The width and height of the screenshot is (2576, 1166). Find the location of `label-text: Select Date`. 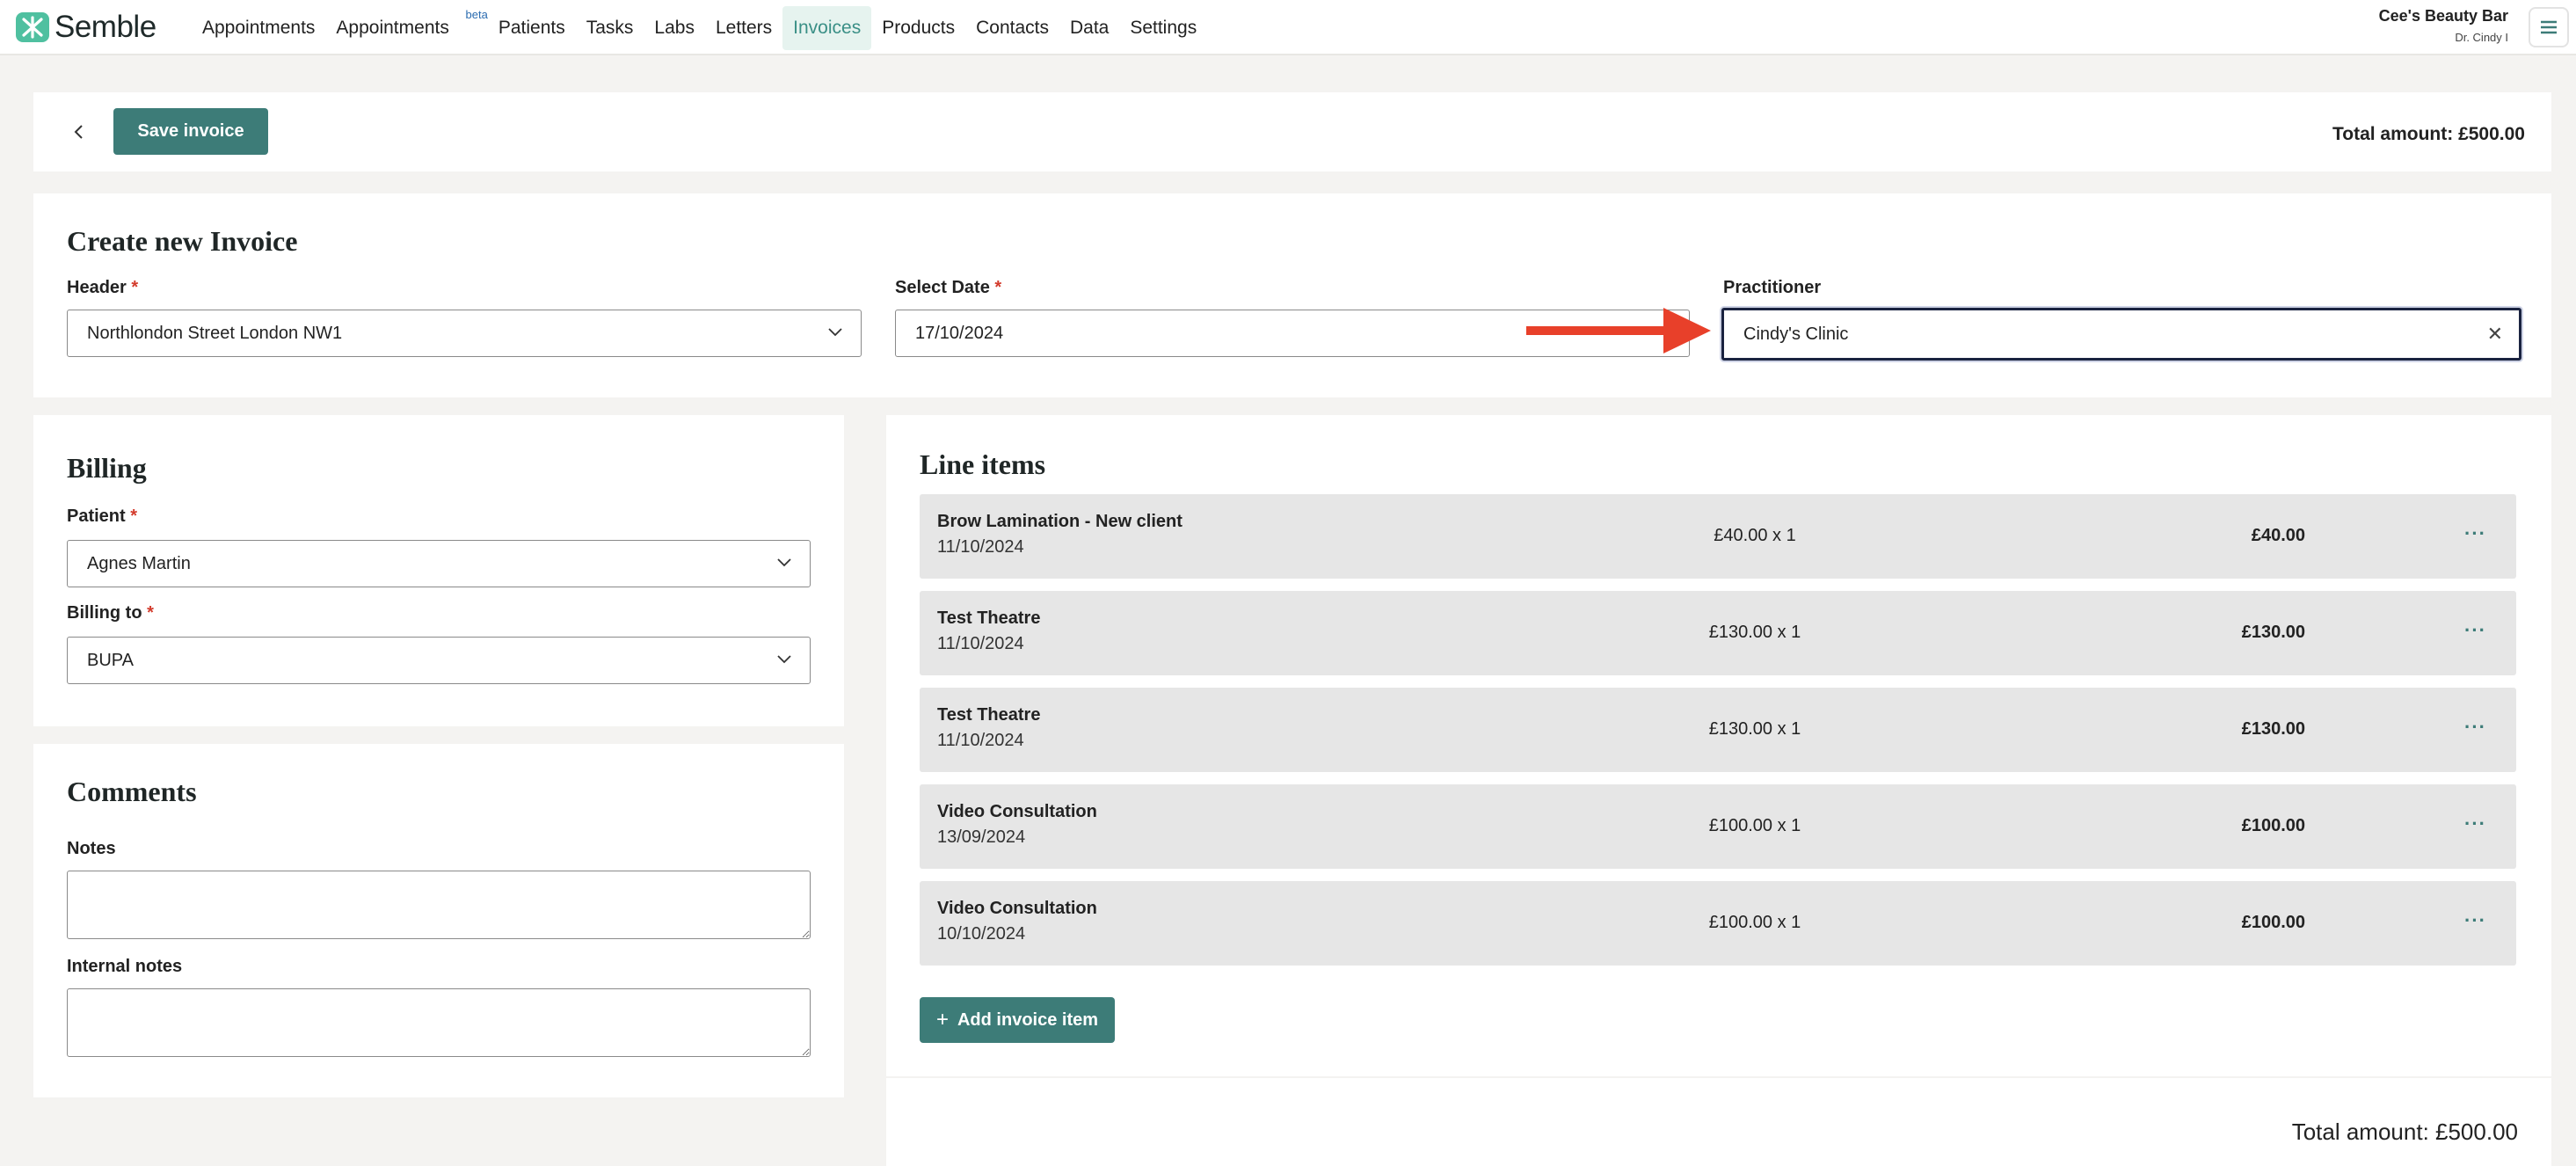

label-text: Select Date is located at coordinates (942, 287).